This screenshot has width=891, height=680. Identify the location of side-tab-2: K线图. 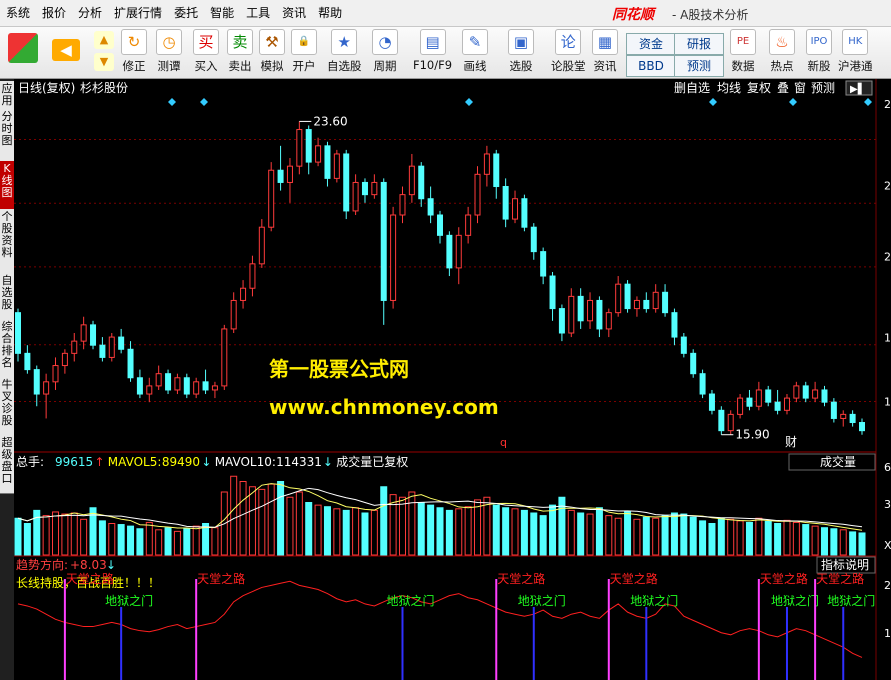
(7, 185).